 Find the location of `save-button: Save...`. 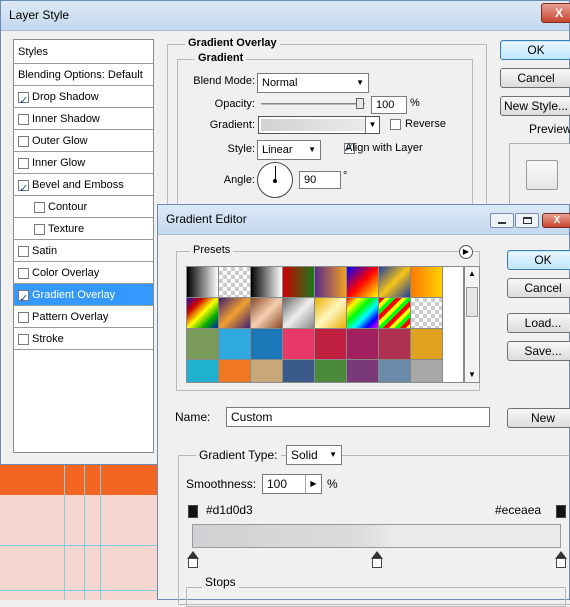

save-button: Save... is located at coordinates (538, 351).